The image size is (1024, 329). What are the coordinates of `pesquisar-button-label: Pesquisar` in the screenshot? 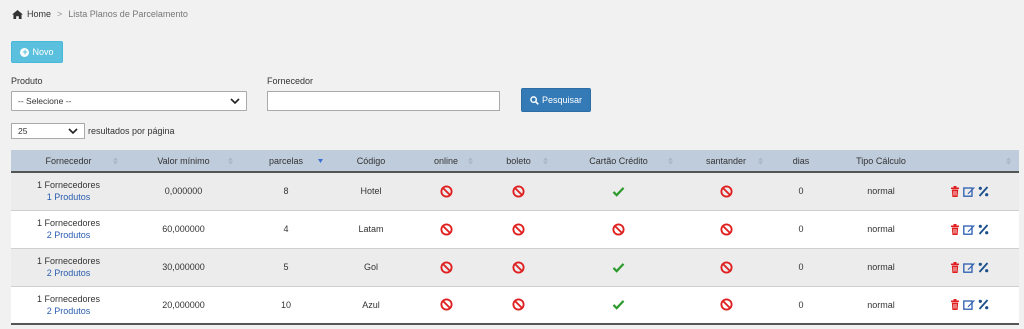 It's located at (562, 100).